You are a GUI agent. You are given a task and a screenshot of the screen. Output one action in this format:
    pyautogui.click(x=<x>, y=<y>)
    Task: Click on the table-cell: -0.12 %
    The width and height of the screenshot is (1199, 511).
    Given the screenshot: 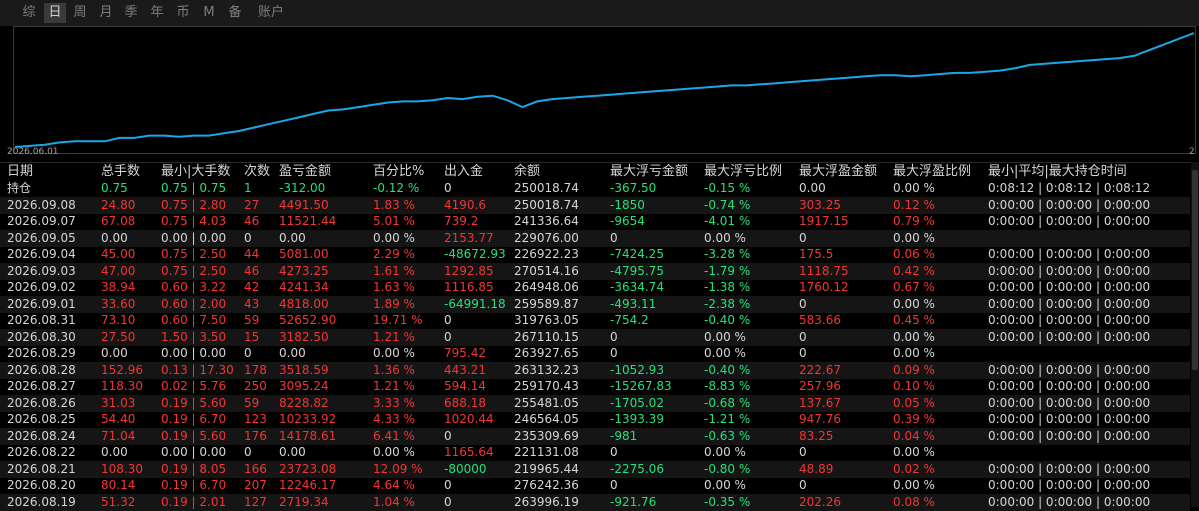 What is the action you would take?
    pyautogui.click(x=396, y=188)
    